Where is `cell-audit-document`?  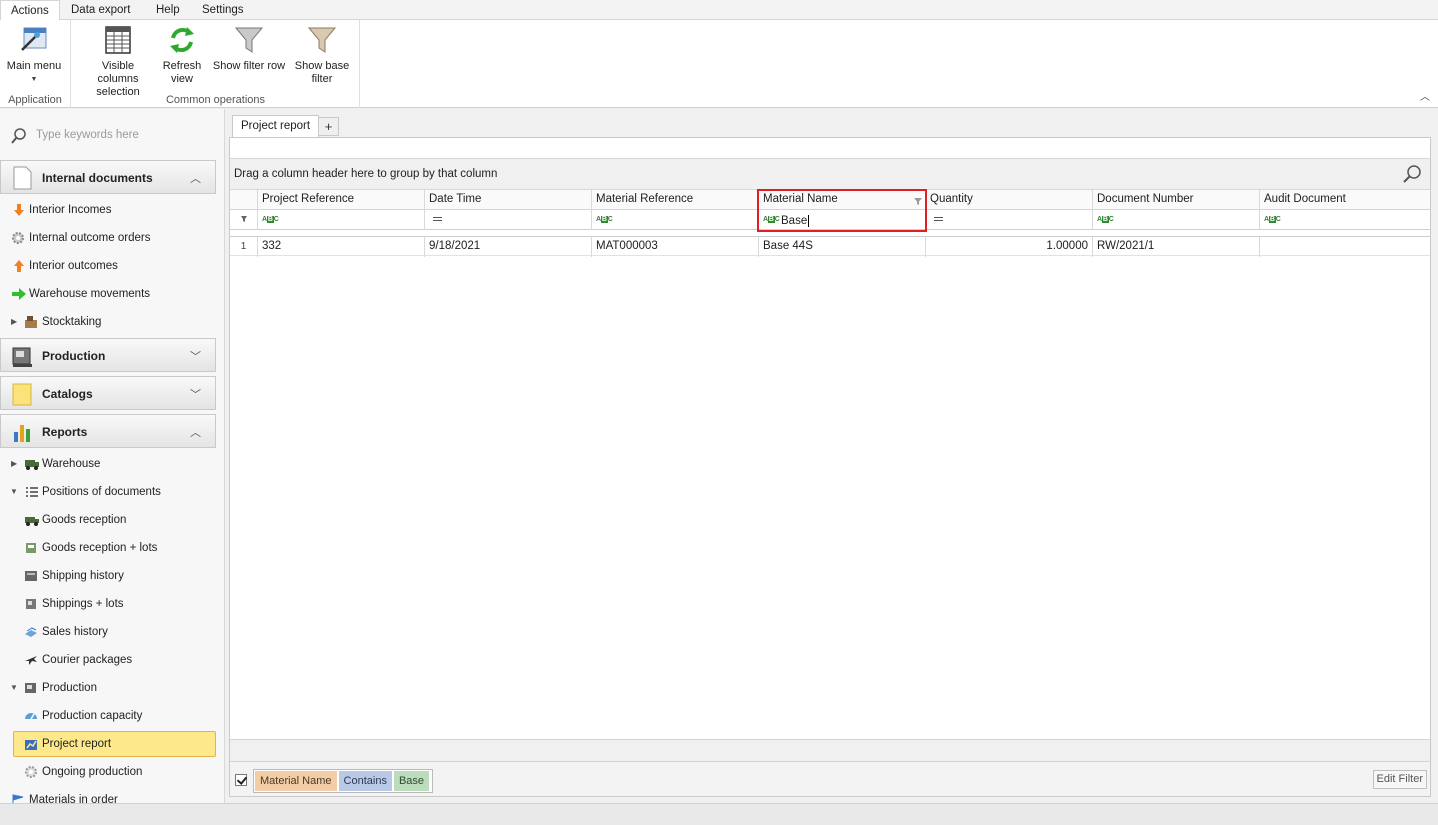
cell-audit-document is located at coordinates (1345, 247).